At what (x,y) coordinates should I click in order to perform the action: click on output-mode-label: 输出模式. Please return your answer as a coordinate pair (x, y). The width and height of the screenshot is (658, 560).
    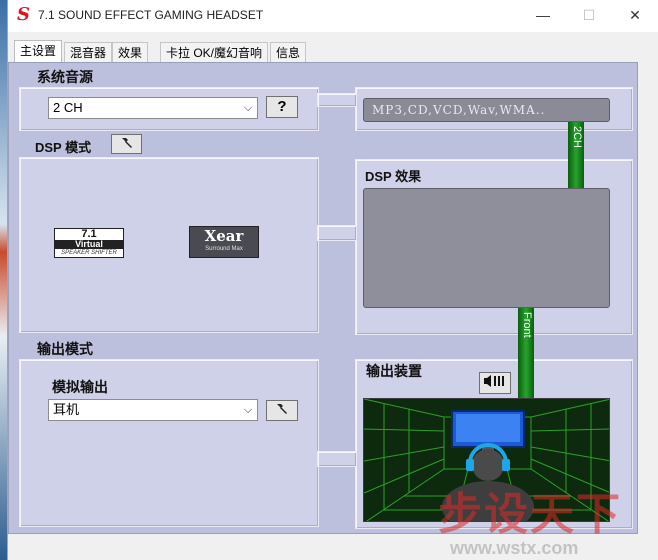
    Looking at the image, I should click on (65, 349).